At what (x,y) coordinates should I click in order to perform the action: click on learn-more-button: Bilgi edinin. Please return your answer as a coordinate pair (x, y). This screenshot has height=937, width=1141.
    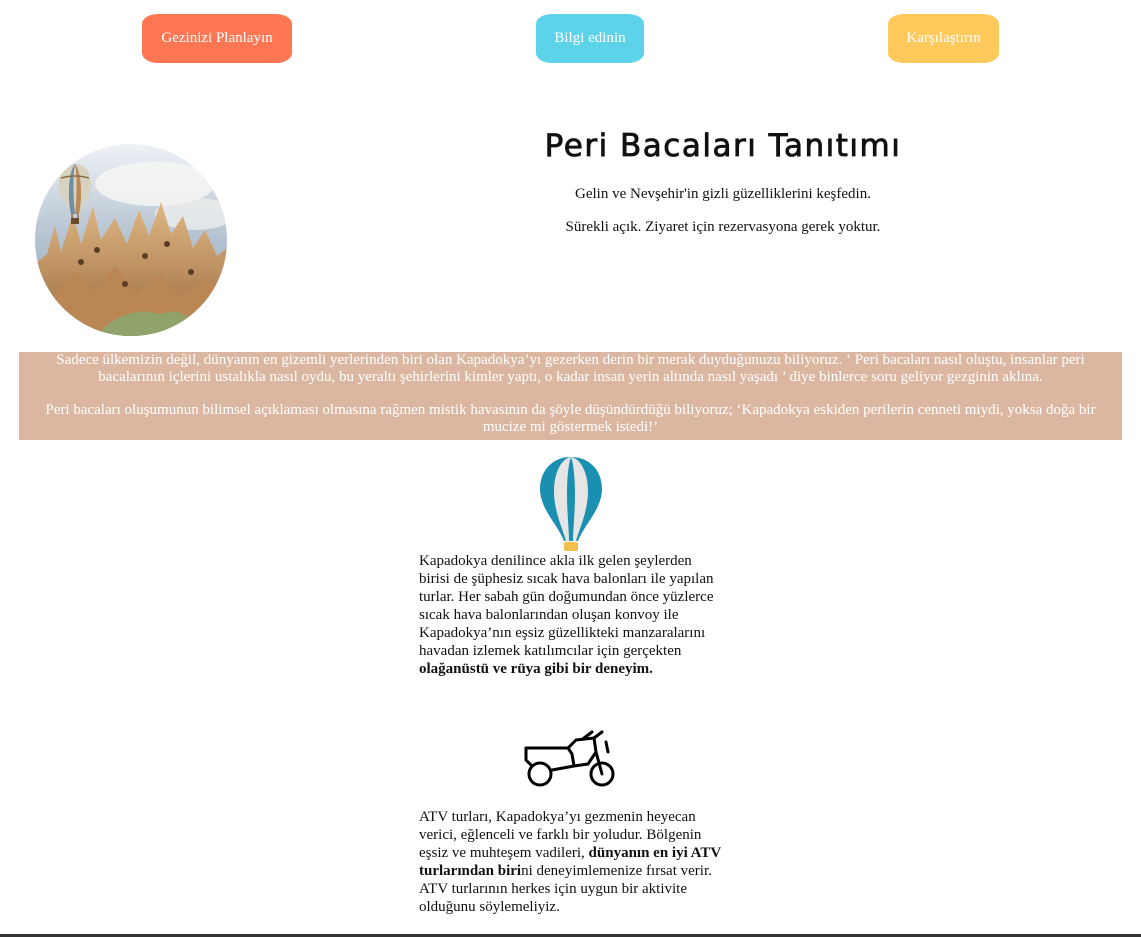
    Looking at the image, I should click on (590, 38).